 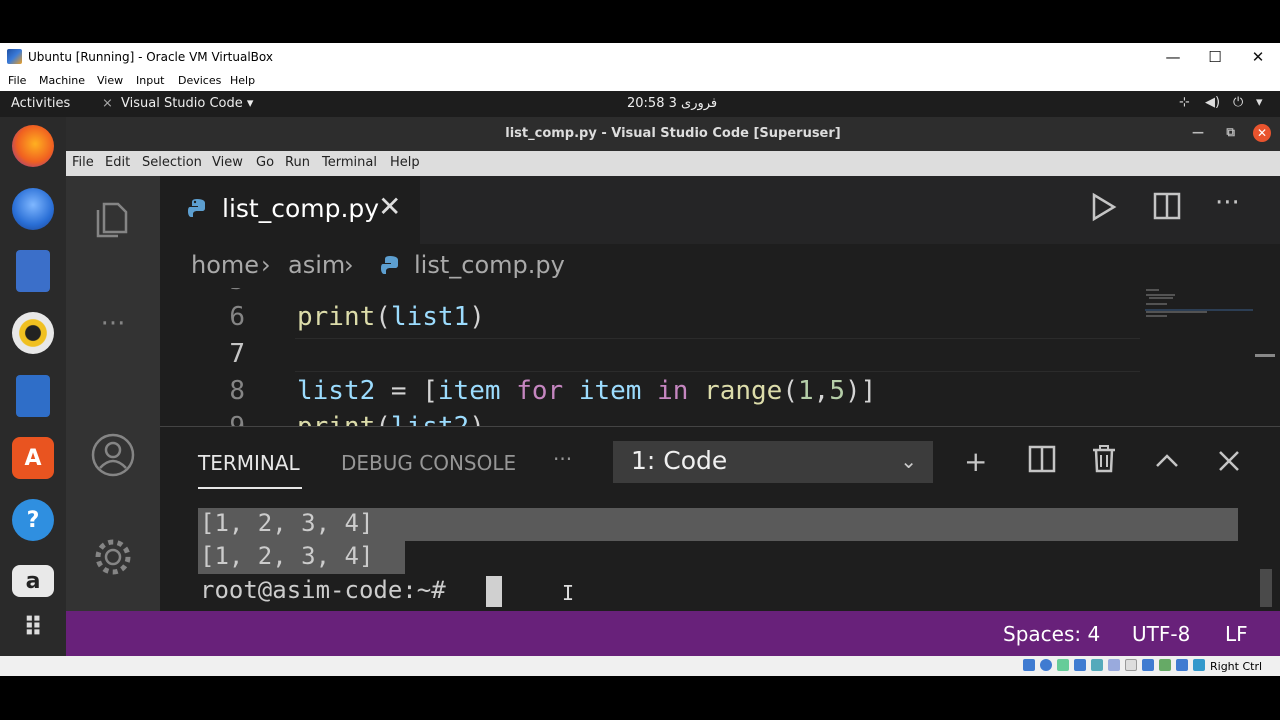 I want to click on mouse-ibeam-cursor: I, so click(x=568, y=593).